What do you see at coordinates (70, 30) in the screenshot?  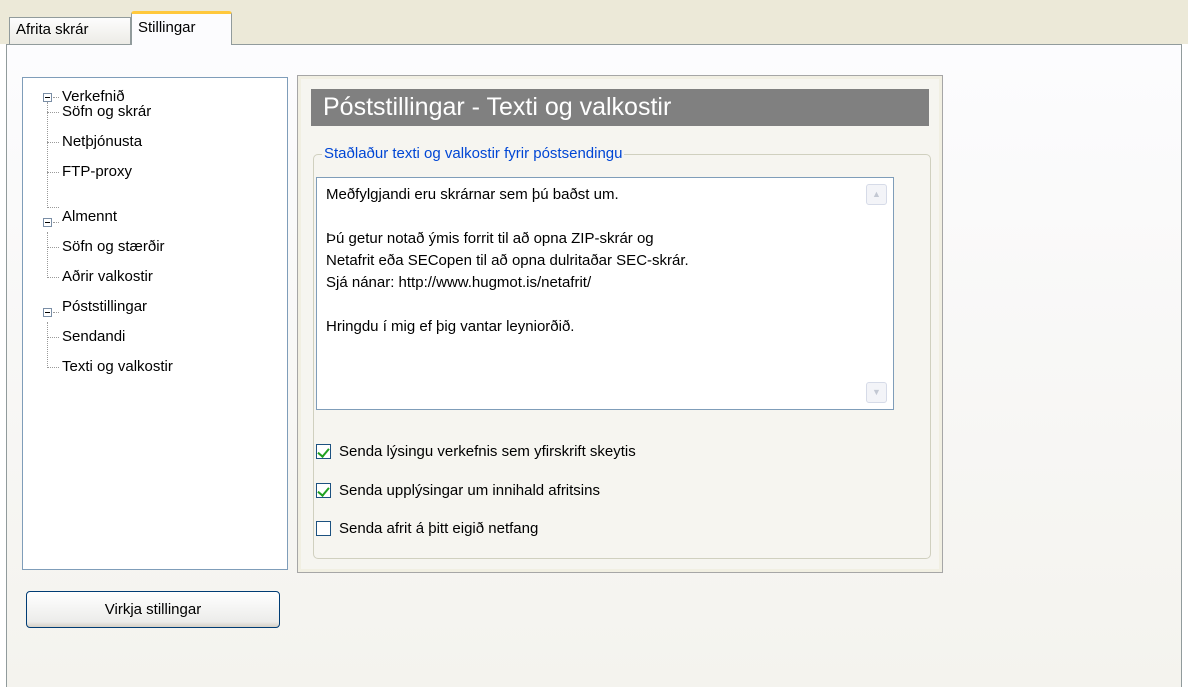 I see `tab-afrita-skrar: Afrita skrár` at bounding box center [70, 30].